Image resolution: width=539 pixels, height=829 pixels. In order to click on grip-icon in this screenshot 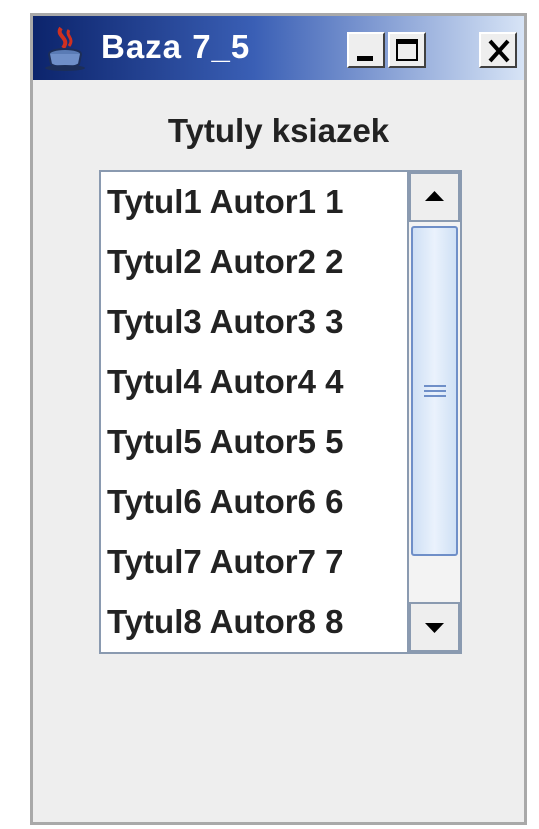, I will do `click(435, 391)`.